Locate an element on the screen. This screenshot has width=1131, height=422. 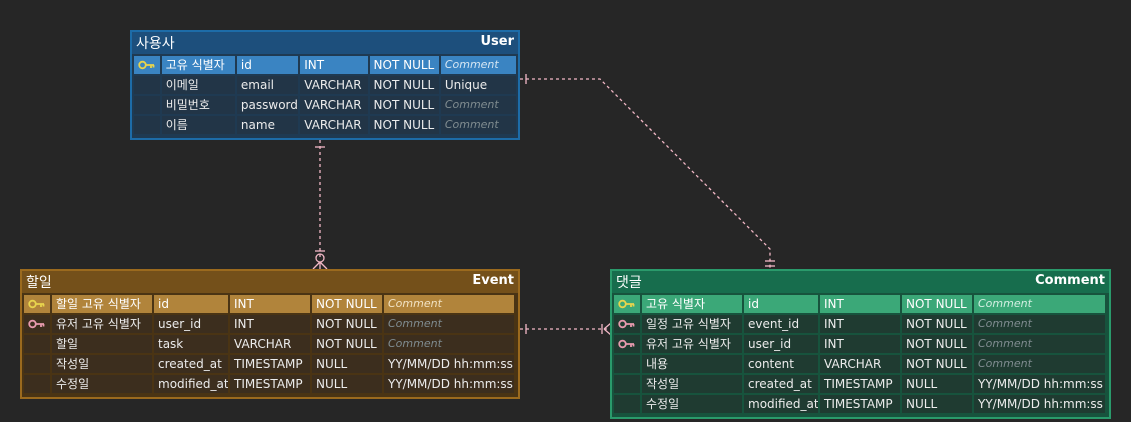
event-logical-name: 할일 is located at coordinates (39, 283).